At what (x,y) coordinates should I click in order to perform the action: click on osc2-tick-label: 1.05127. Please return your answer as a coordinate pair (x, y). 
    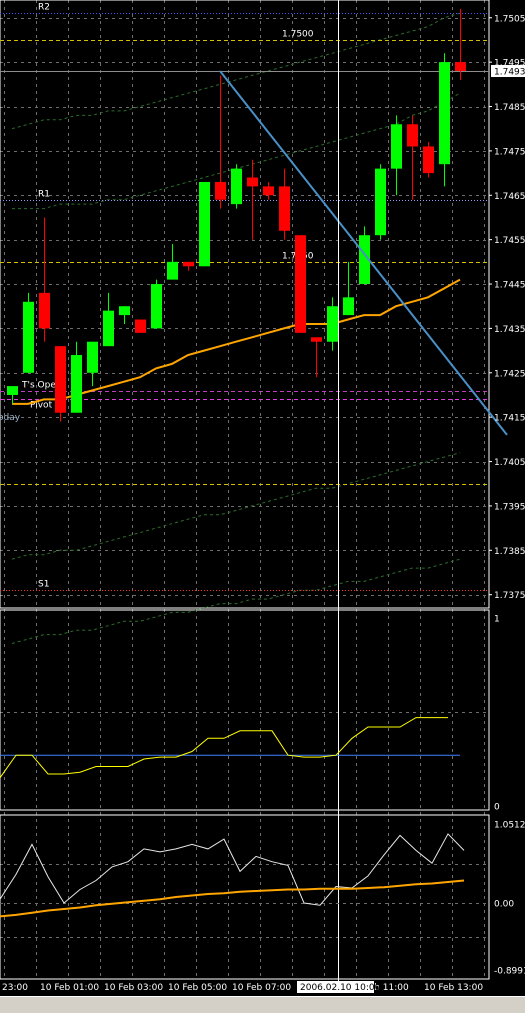
    Looking at the image, I should click on (509, 826).